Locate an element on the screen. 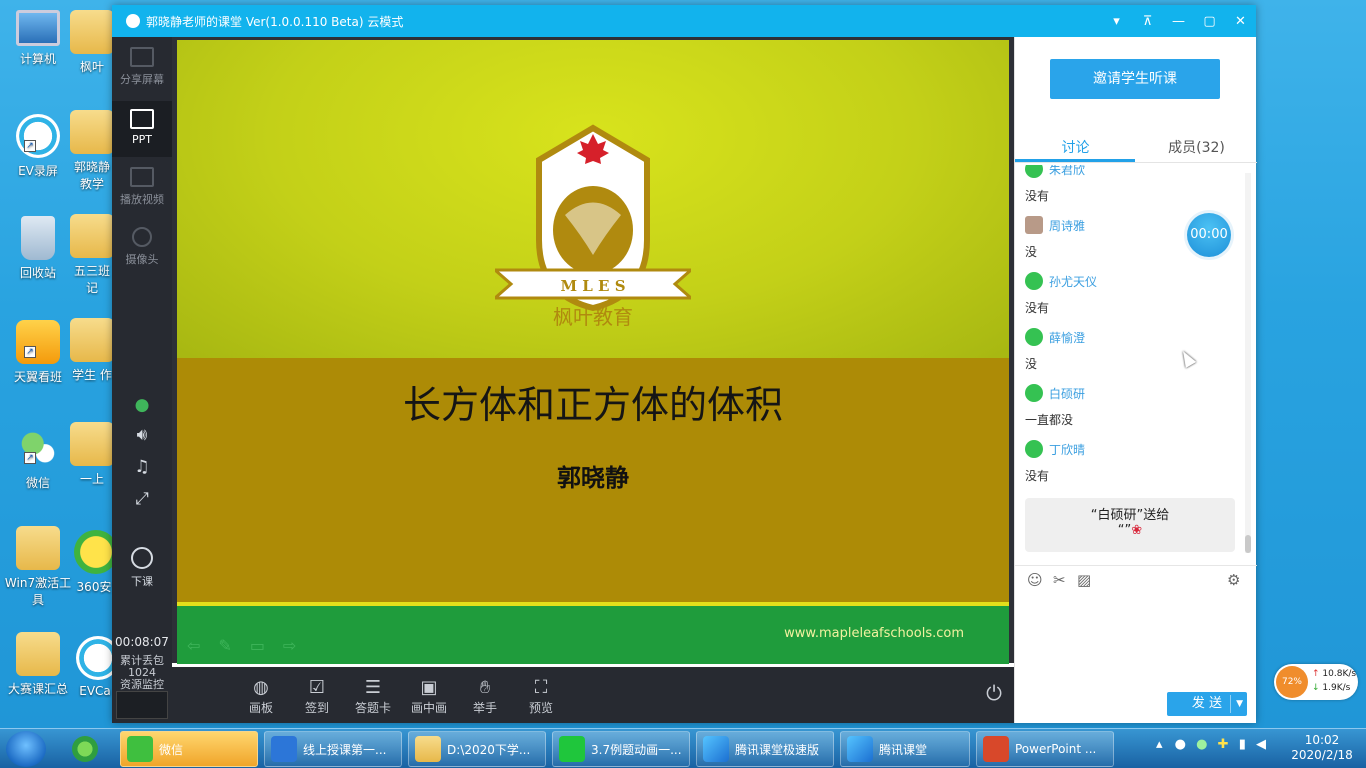 This screenshot has height=768, width=1366. taskbar-item-wechat: 微信 is located at coordinates (189, 749).